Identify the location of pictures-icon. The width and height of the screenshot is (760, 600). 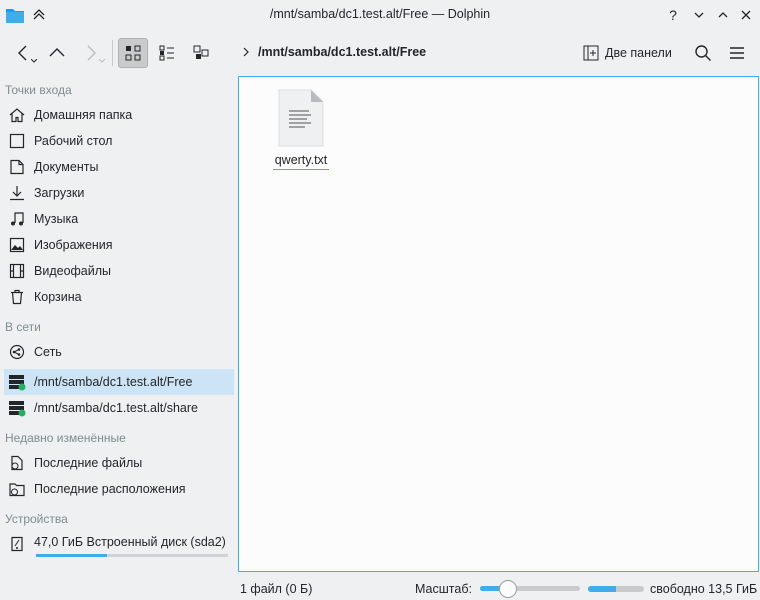
(17, 245).